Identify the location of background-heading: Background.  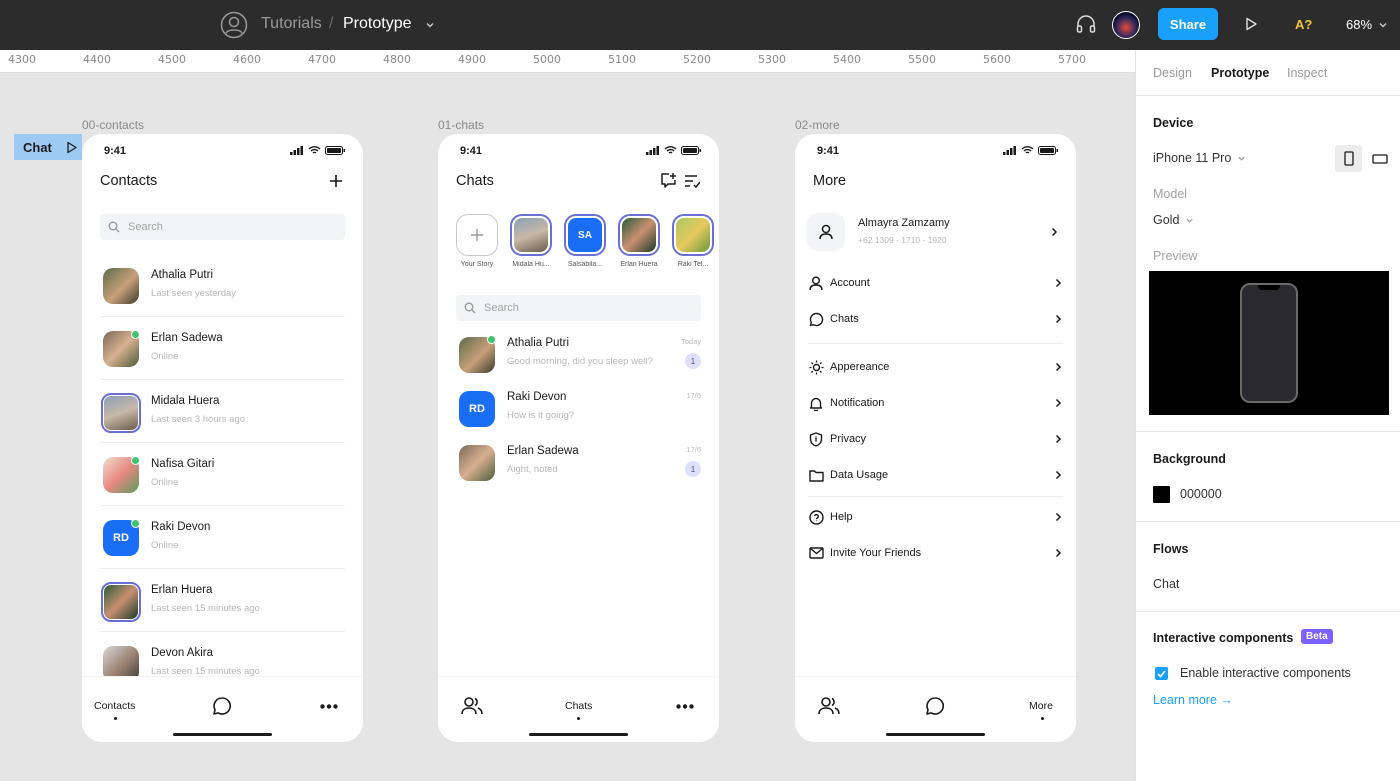
(1189, 459).